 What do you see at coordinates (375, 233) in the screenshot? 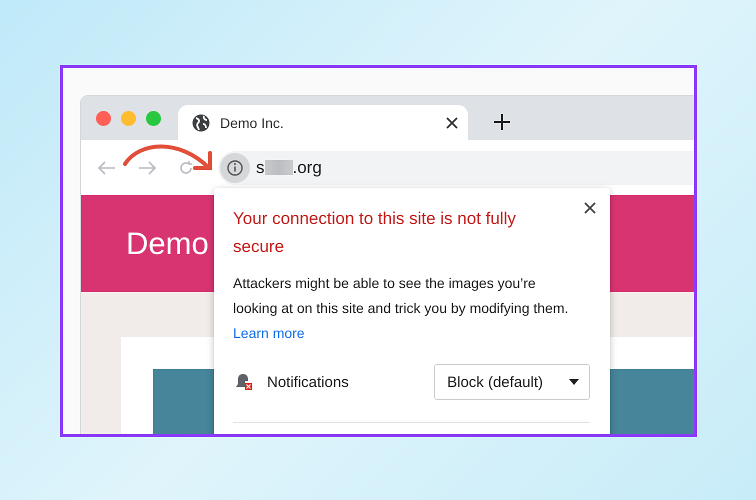
I see `warning-title: Your connection to this site is not fully secure` at bounding box center [375, 233].